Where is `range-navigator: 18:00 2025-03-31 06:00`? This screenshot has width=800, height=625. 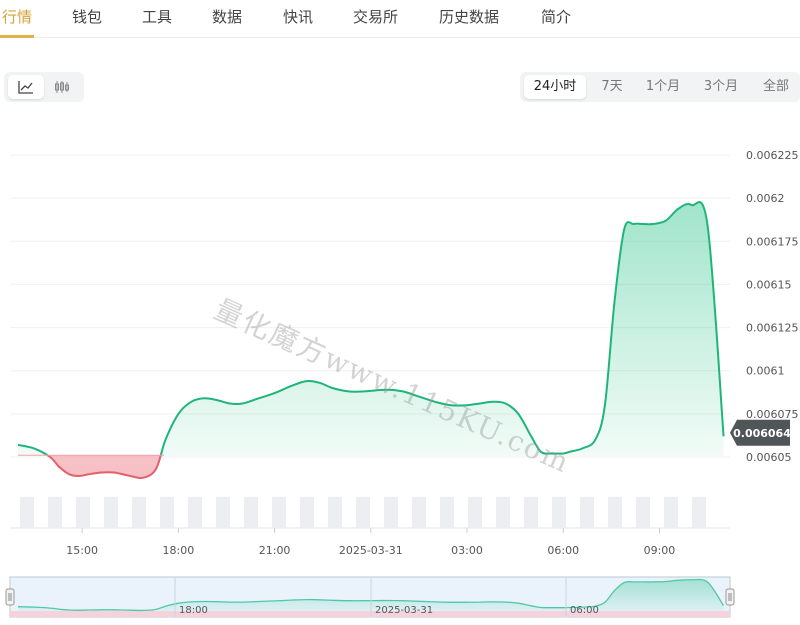
range-navigator: 18:00 2025-03-31 06:00 is located at coordinates (370, 597).